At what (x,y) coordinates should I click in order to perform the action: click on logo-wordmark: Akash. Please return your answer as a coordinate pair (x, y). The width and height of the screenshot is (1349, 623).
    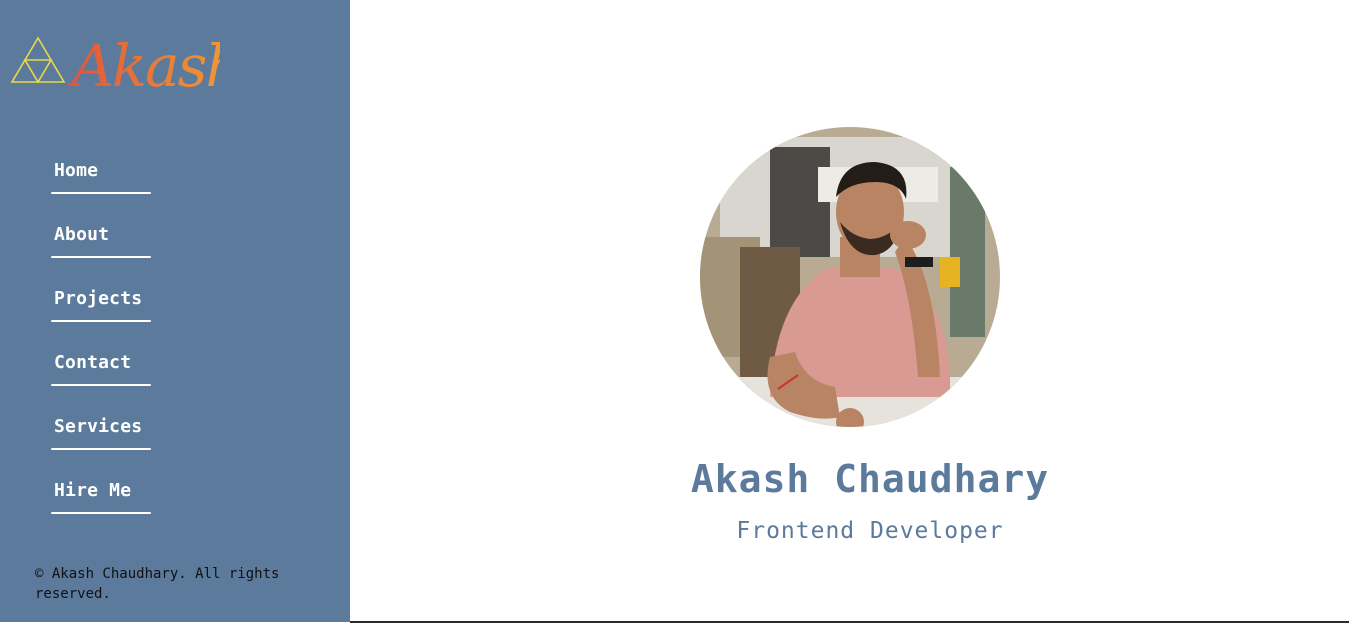
    Looking at the image, I should click on (143, 66).